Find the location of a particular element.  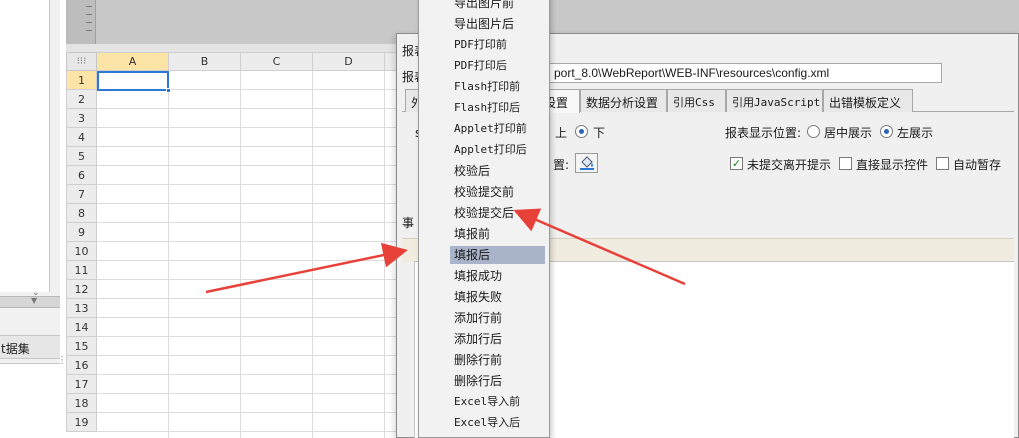

display-center-label: 居中展示 is located at coordinates (848, 133).